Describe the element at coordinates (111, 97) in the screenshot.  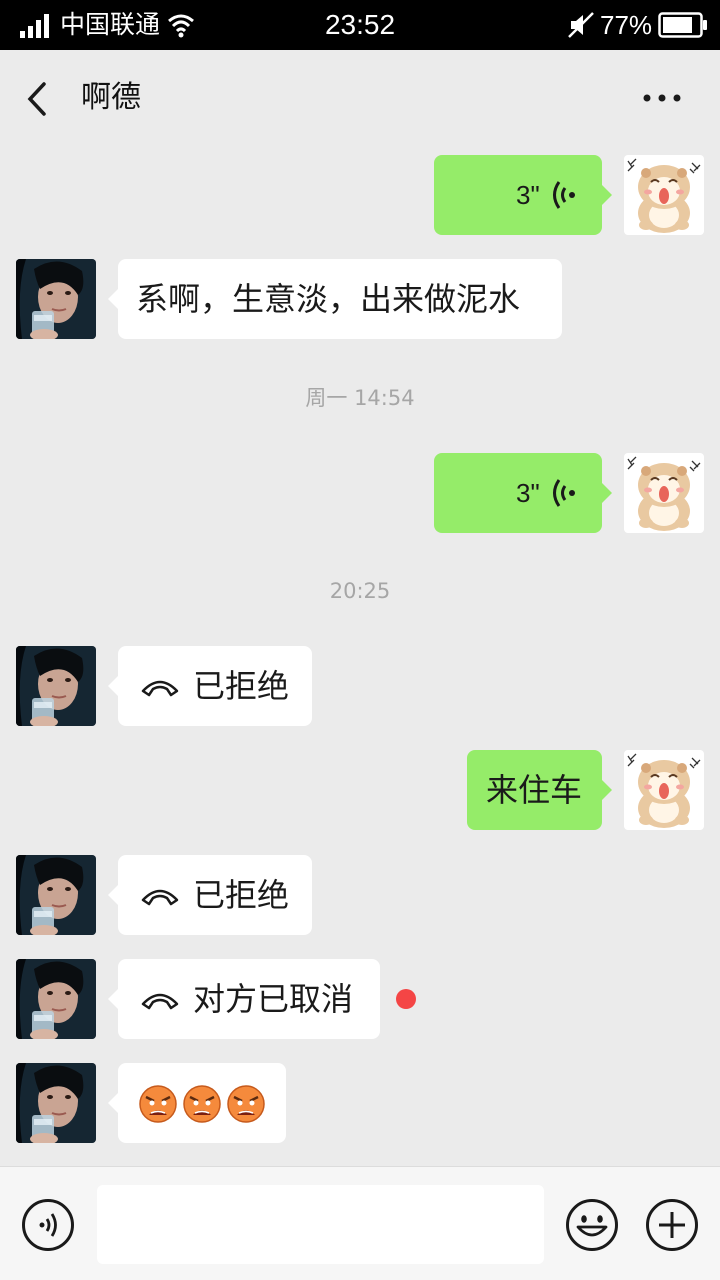
I see `page-title: 啊德` at that location.